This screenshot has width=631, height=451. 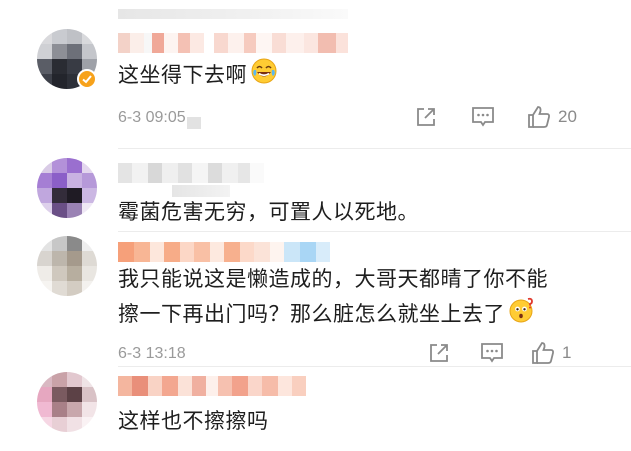 I want to click on laugh-cry-emoji, so click(x=264, y=76).